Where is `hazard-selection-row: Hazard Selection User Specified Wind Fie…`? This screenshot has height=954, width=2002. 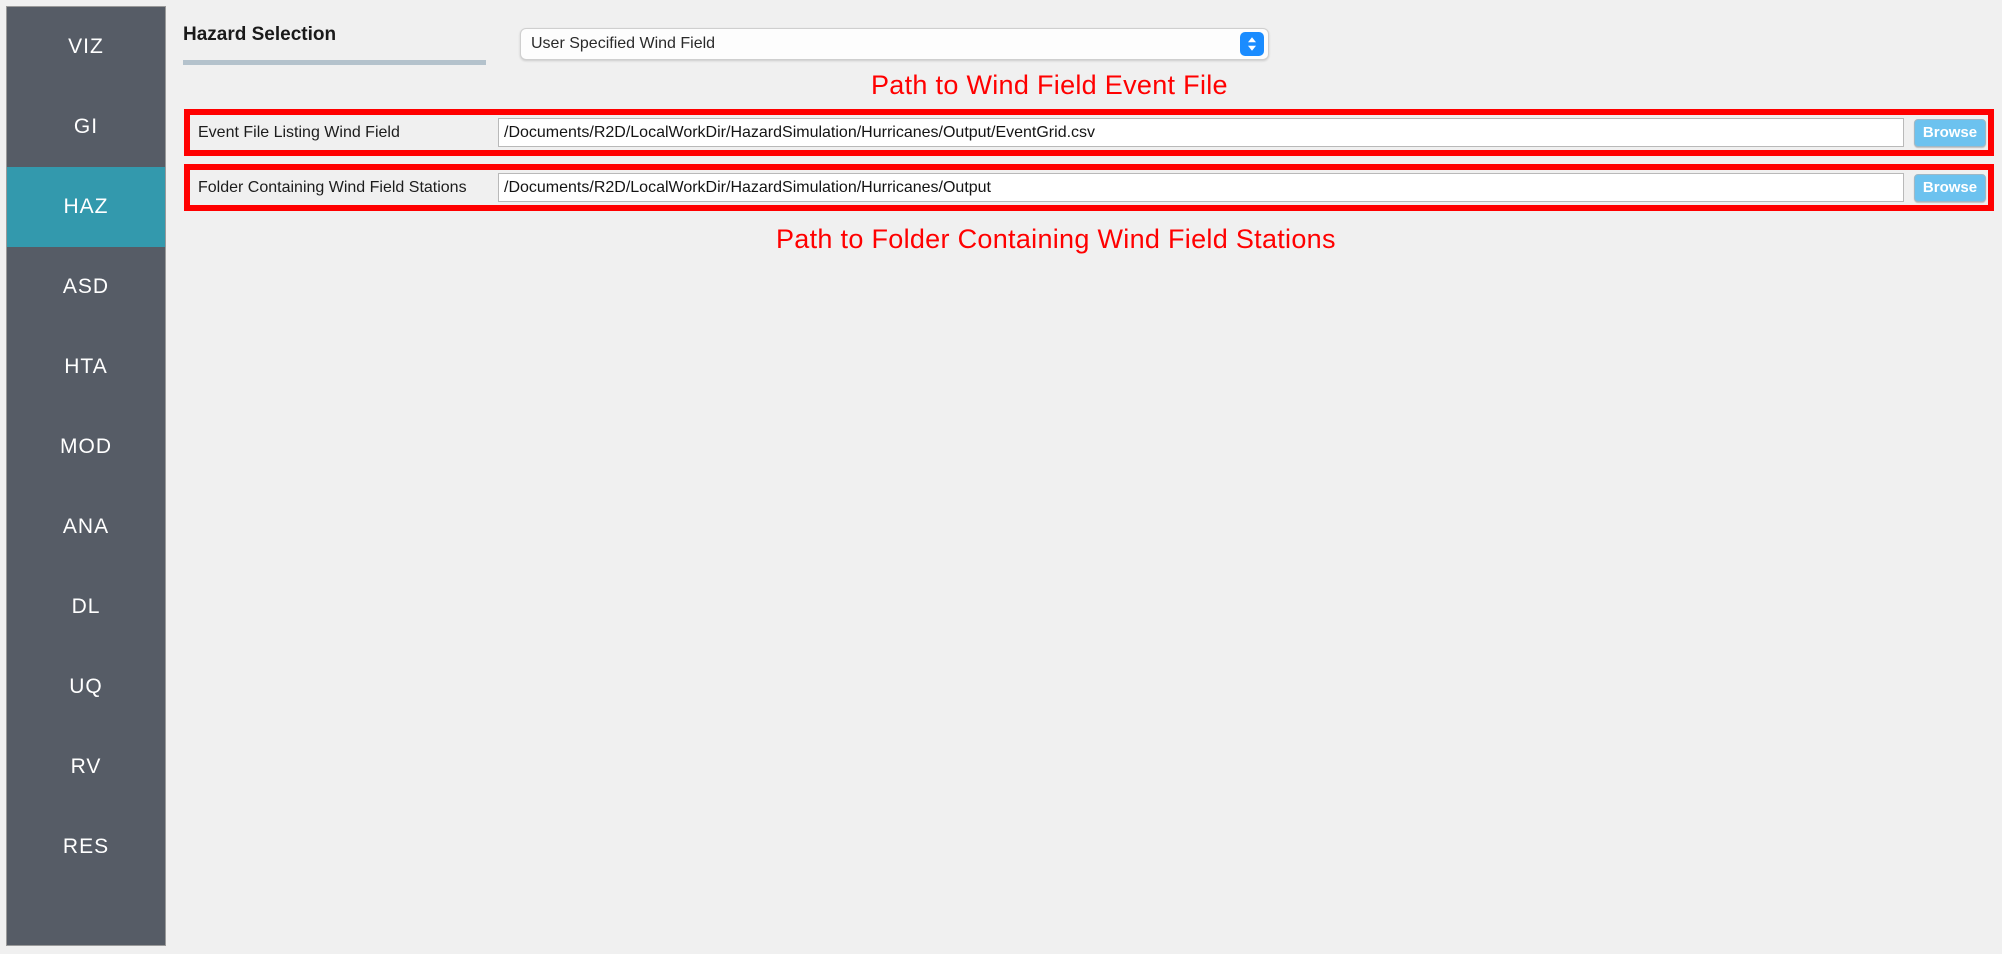
hazard-selection-row: Hazard Selection User Specified Wind Fie… is located at coordinates (1092, 43).